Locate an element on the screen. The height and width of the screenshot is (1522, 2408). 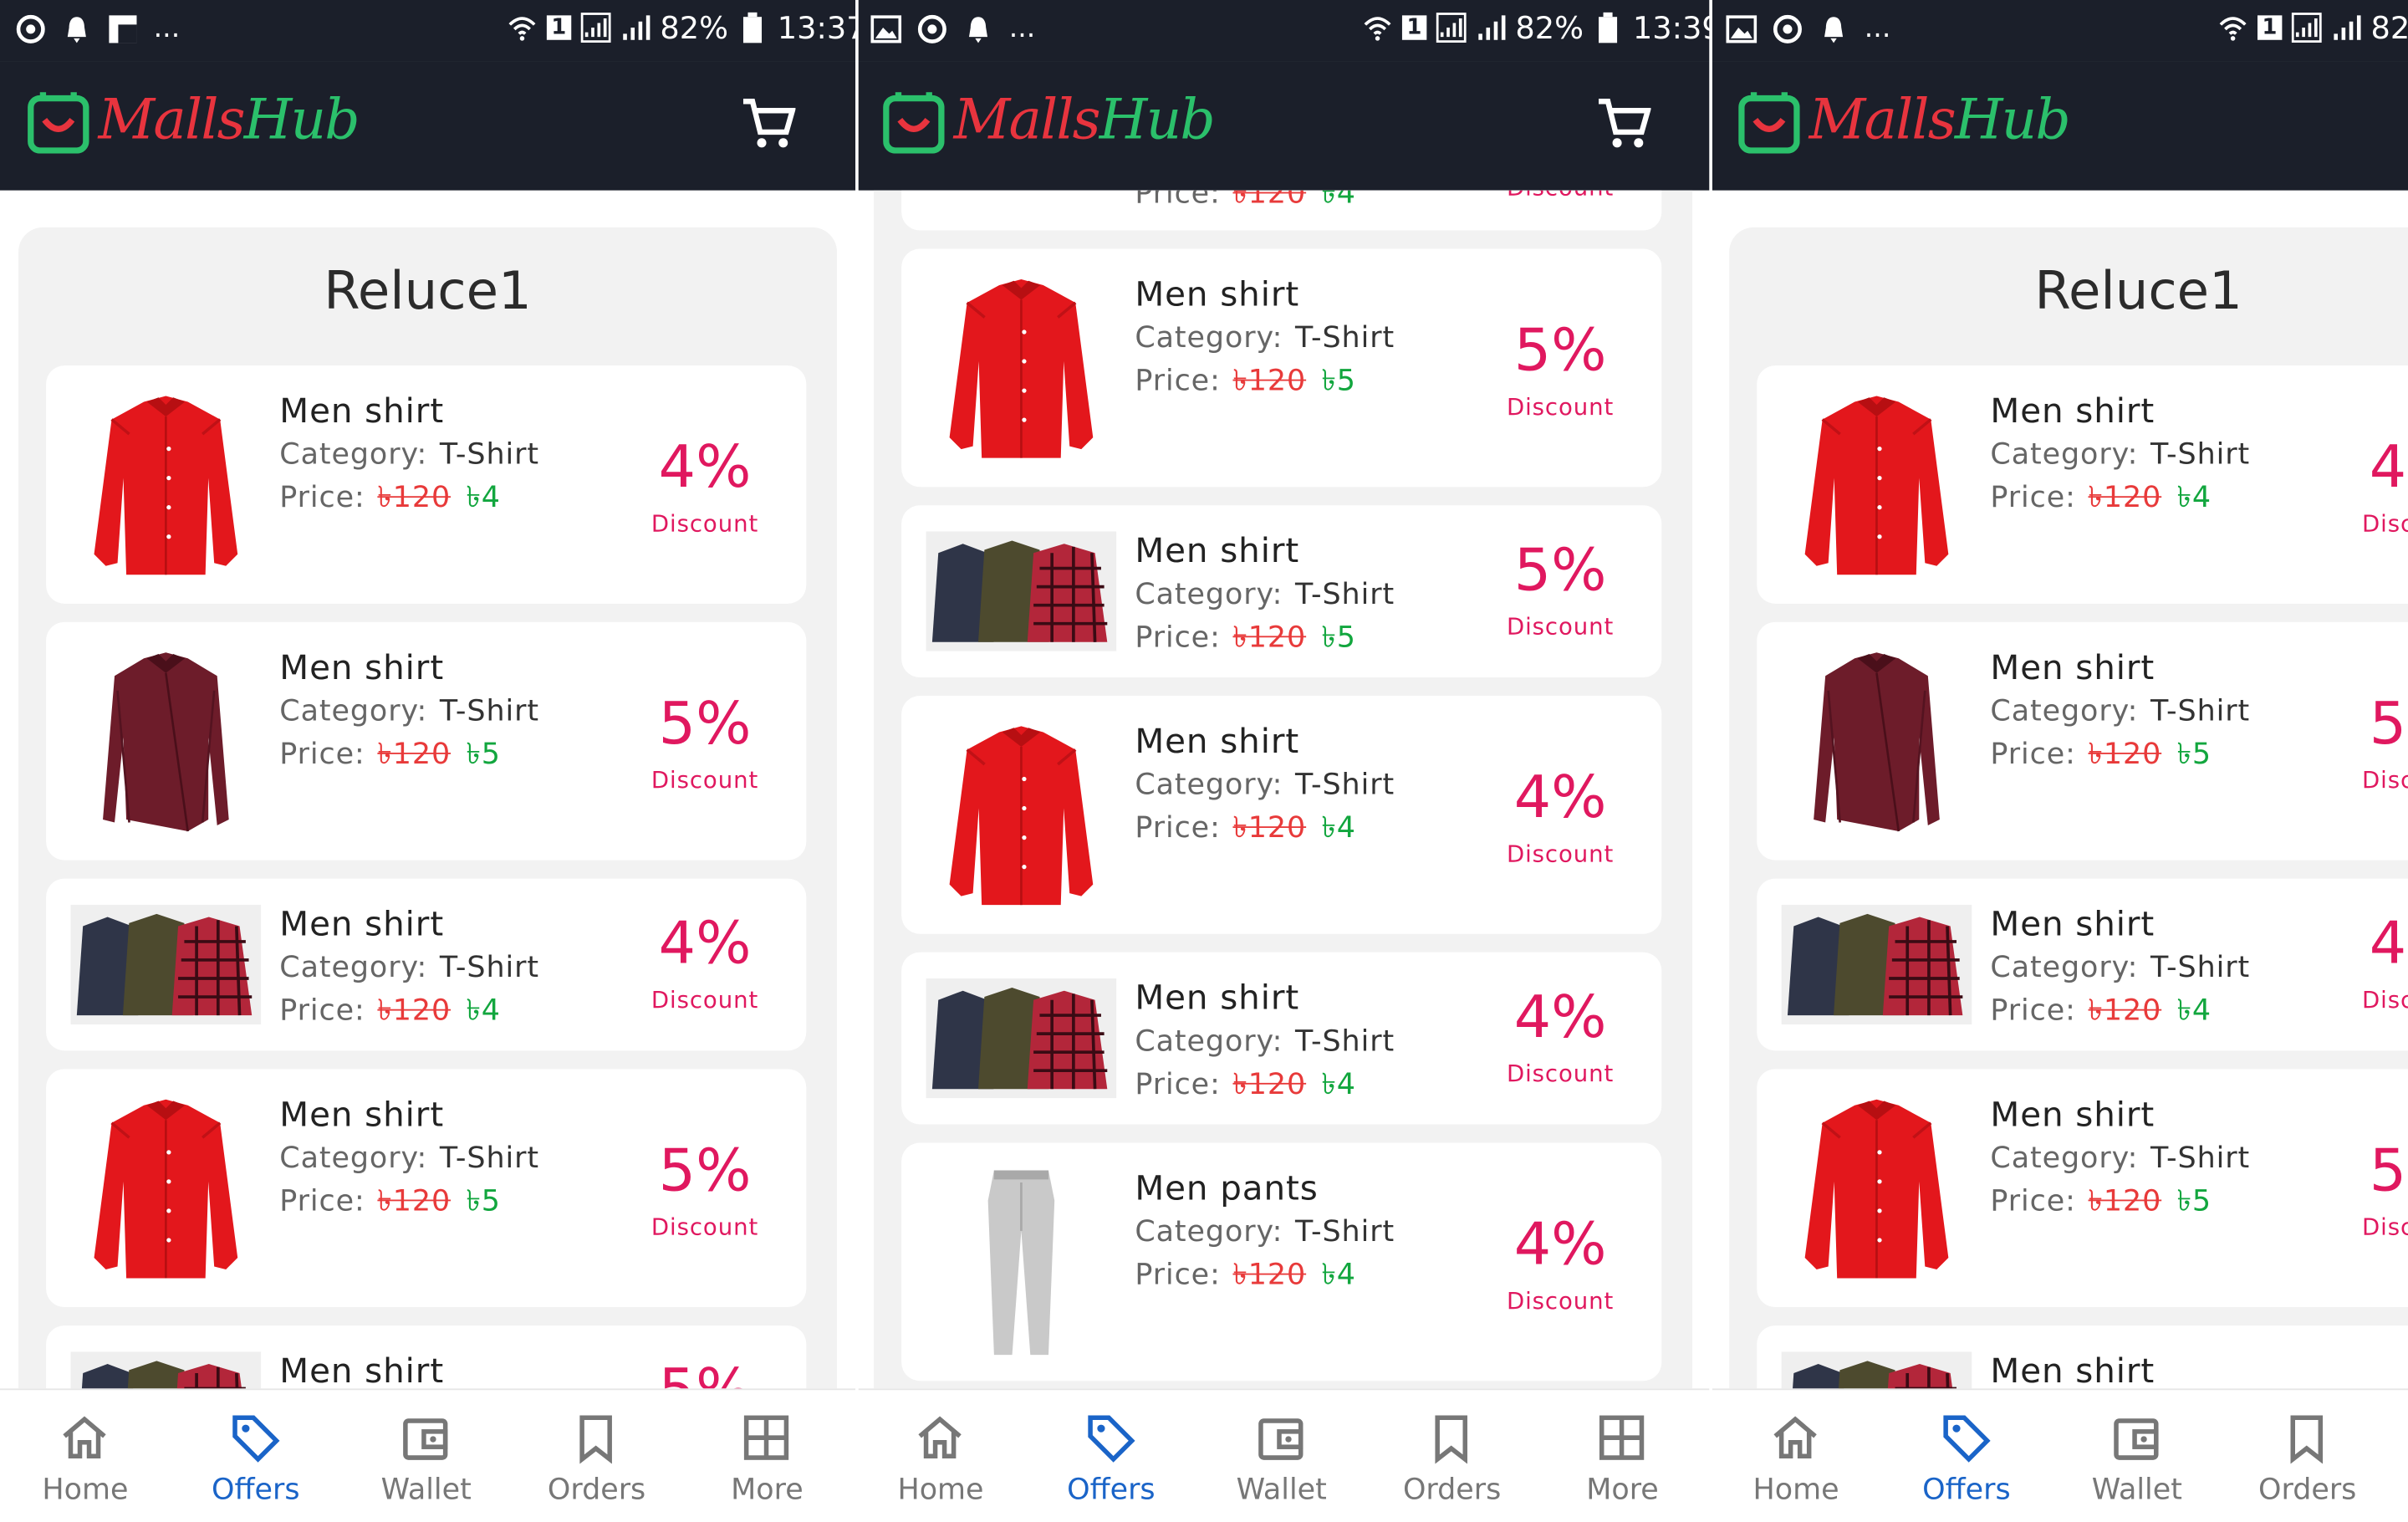
bell-icon is located at coordinates (978, 30).